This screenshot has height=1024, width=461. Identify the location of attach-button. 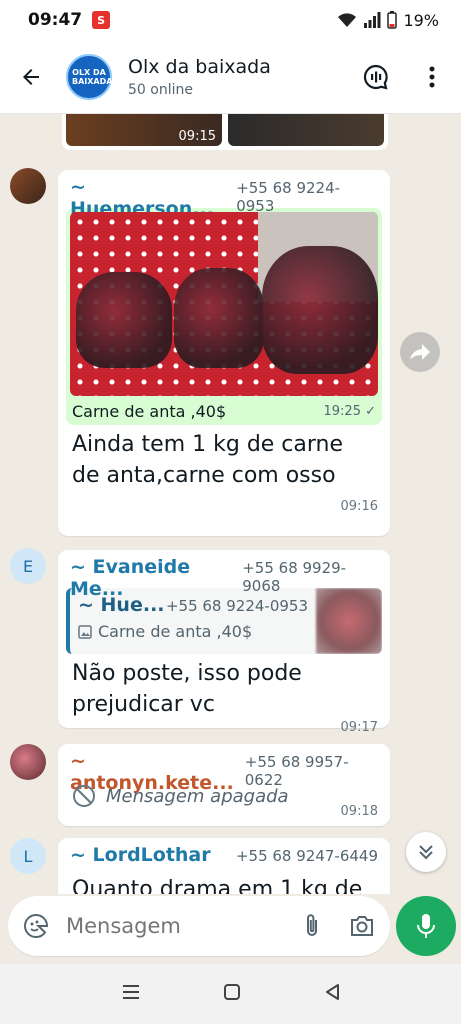
(312, 926).